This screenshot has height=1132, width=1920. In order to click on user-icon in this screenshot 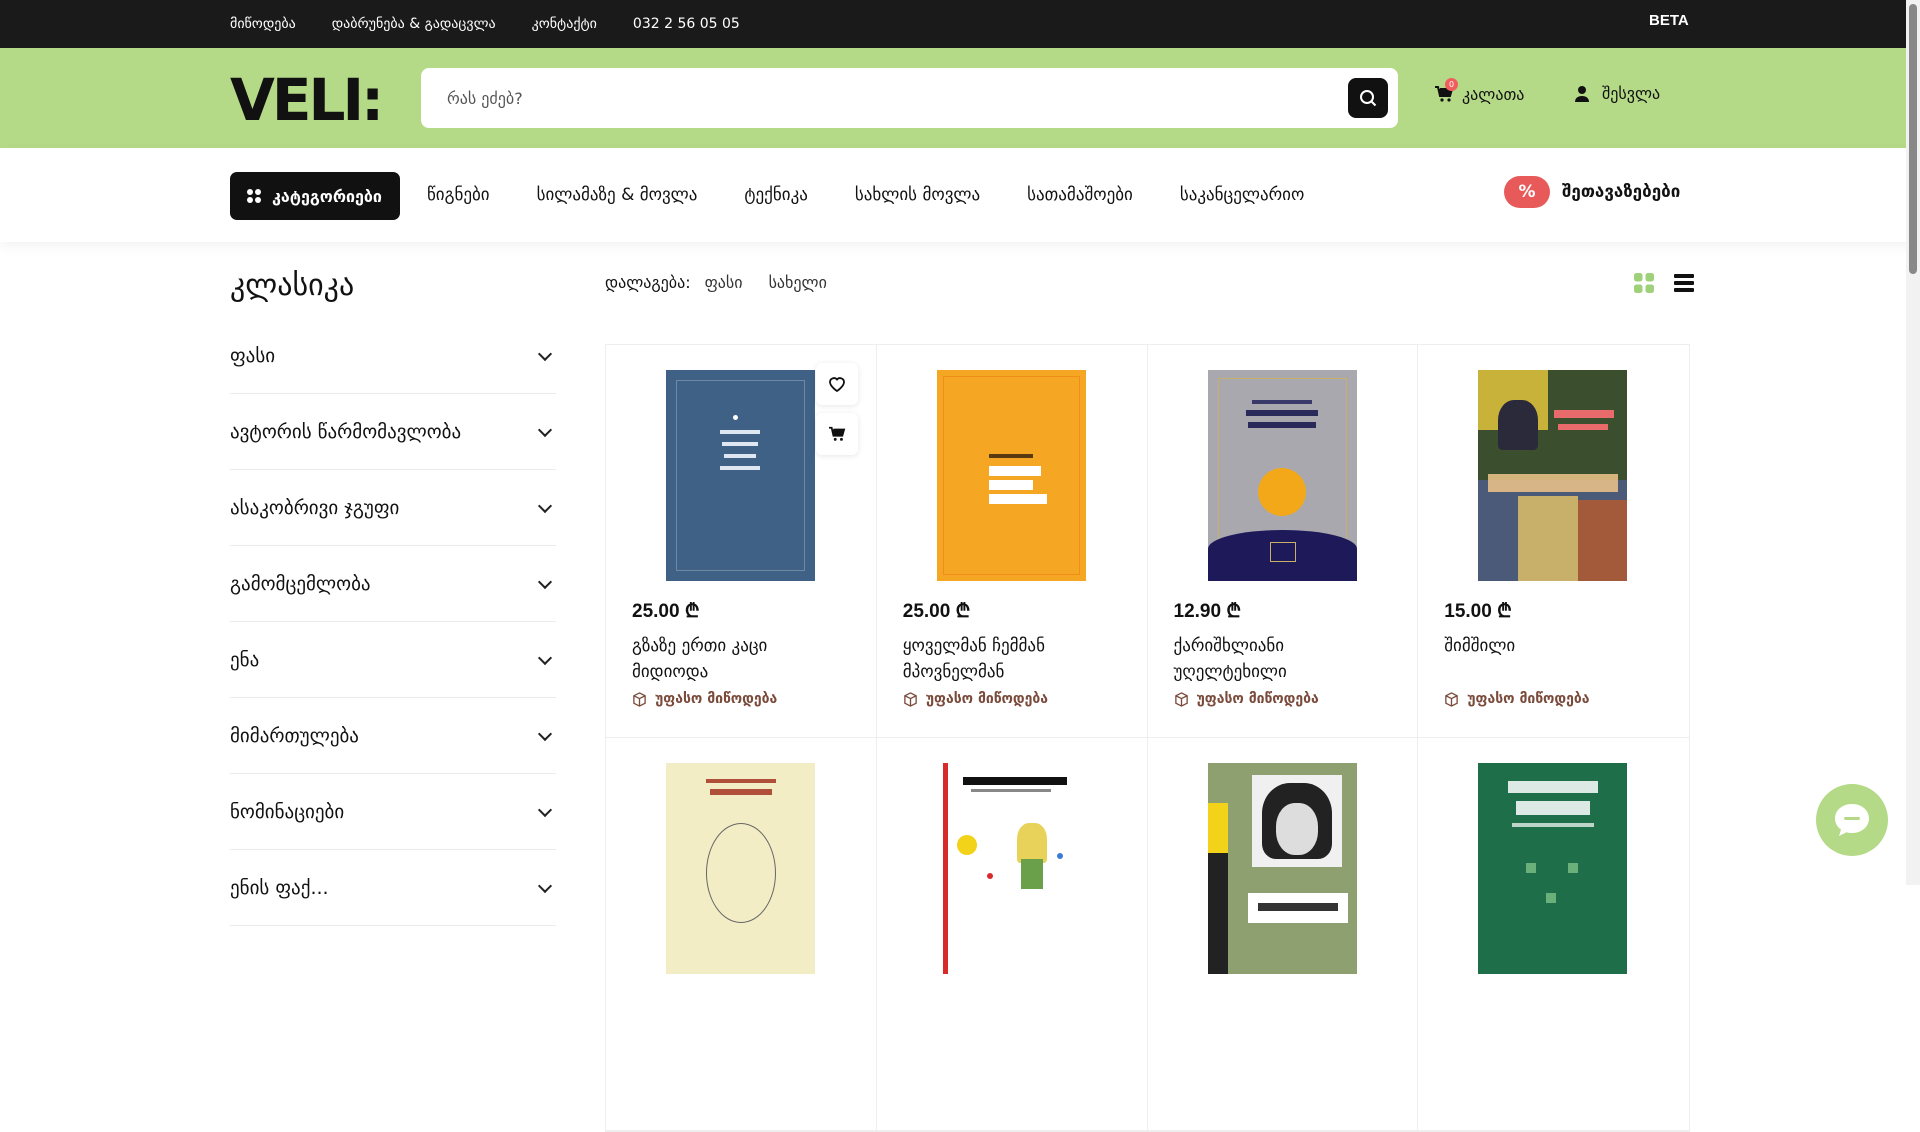, I will do `click(1582, 93)`.